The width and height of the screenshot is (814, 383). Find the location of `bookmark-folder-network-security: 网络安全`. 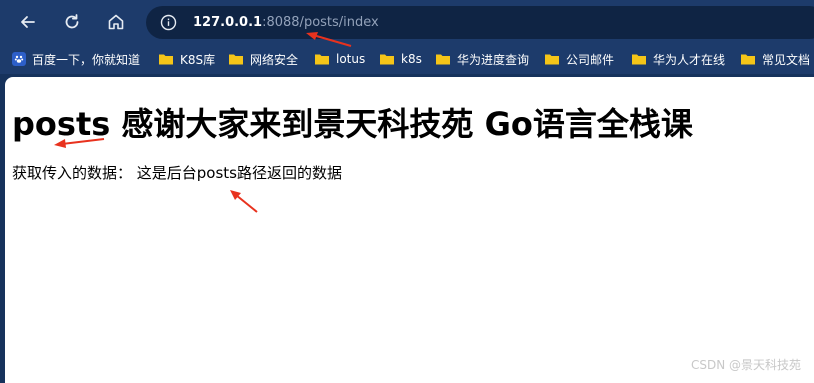

bookmark-folder-network-security: 网络安全 is located at coordinates (263, 59).